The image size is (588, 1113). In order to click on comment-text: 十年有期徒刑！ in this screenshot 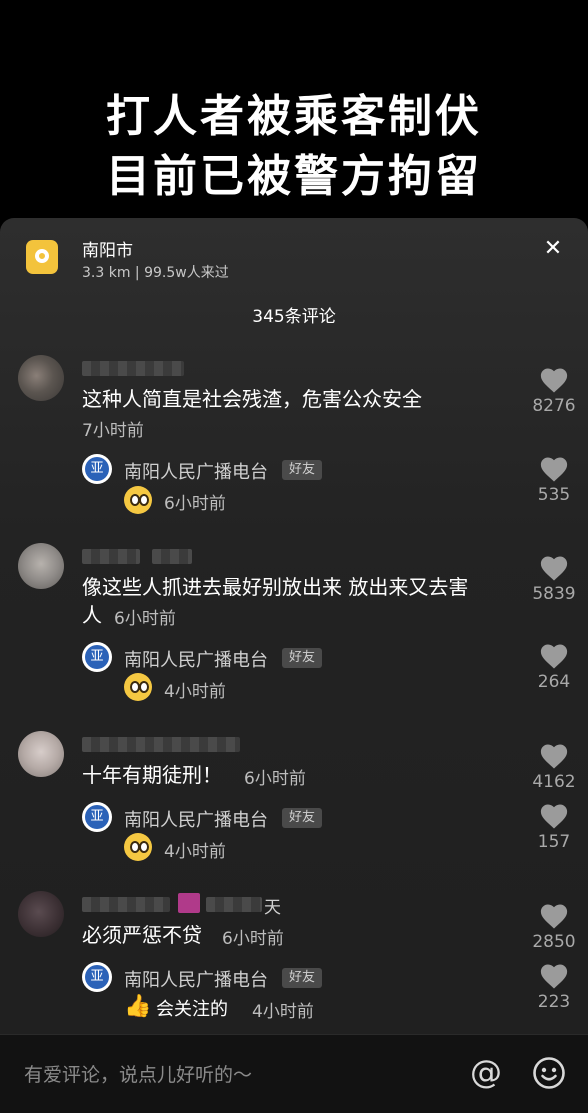, I will do `click(152, 775)`.